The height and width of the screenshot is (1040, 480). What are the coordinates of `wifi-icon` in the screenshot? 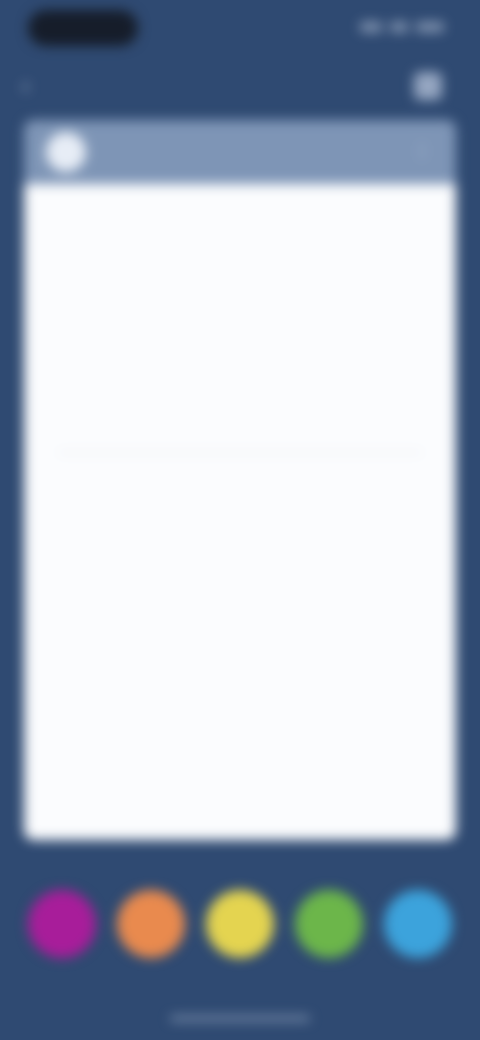 It's located at (399, 27).